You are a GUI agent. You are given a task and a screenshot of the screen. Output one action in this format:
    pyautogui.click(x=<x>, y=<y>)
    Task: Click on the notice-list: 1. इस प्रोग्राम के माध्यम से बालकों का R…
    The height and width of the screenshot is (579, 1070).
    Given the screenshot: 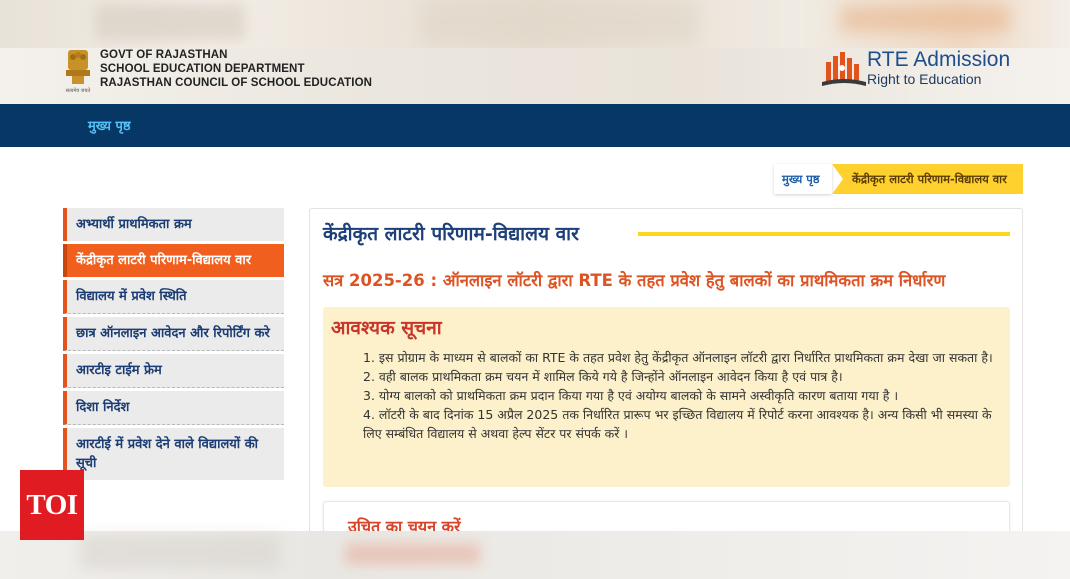 What is the action you would take?
    pyautogui.click(x=678, y=395)
    